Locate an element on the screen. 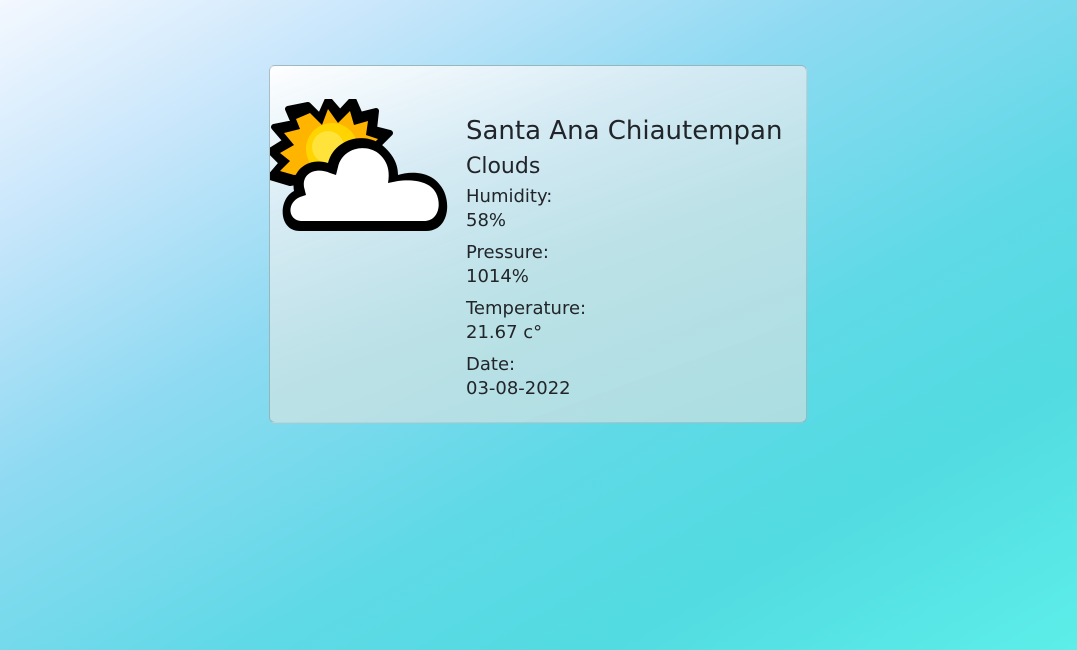  humidity-label: Humidity: is located at coordinates (509, 196).